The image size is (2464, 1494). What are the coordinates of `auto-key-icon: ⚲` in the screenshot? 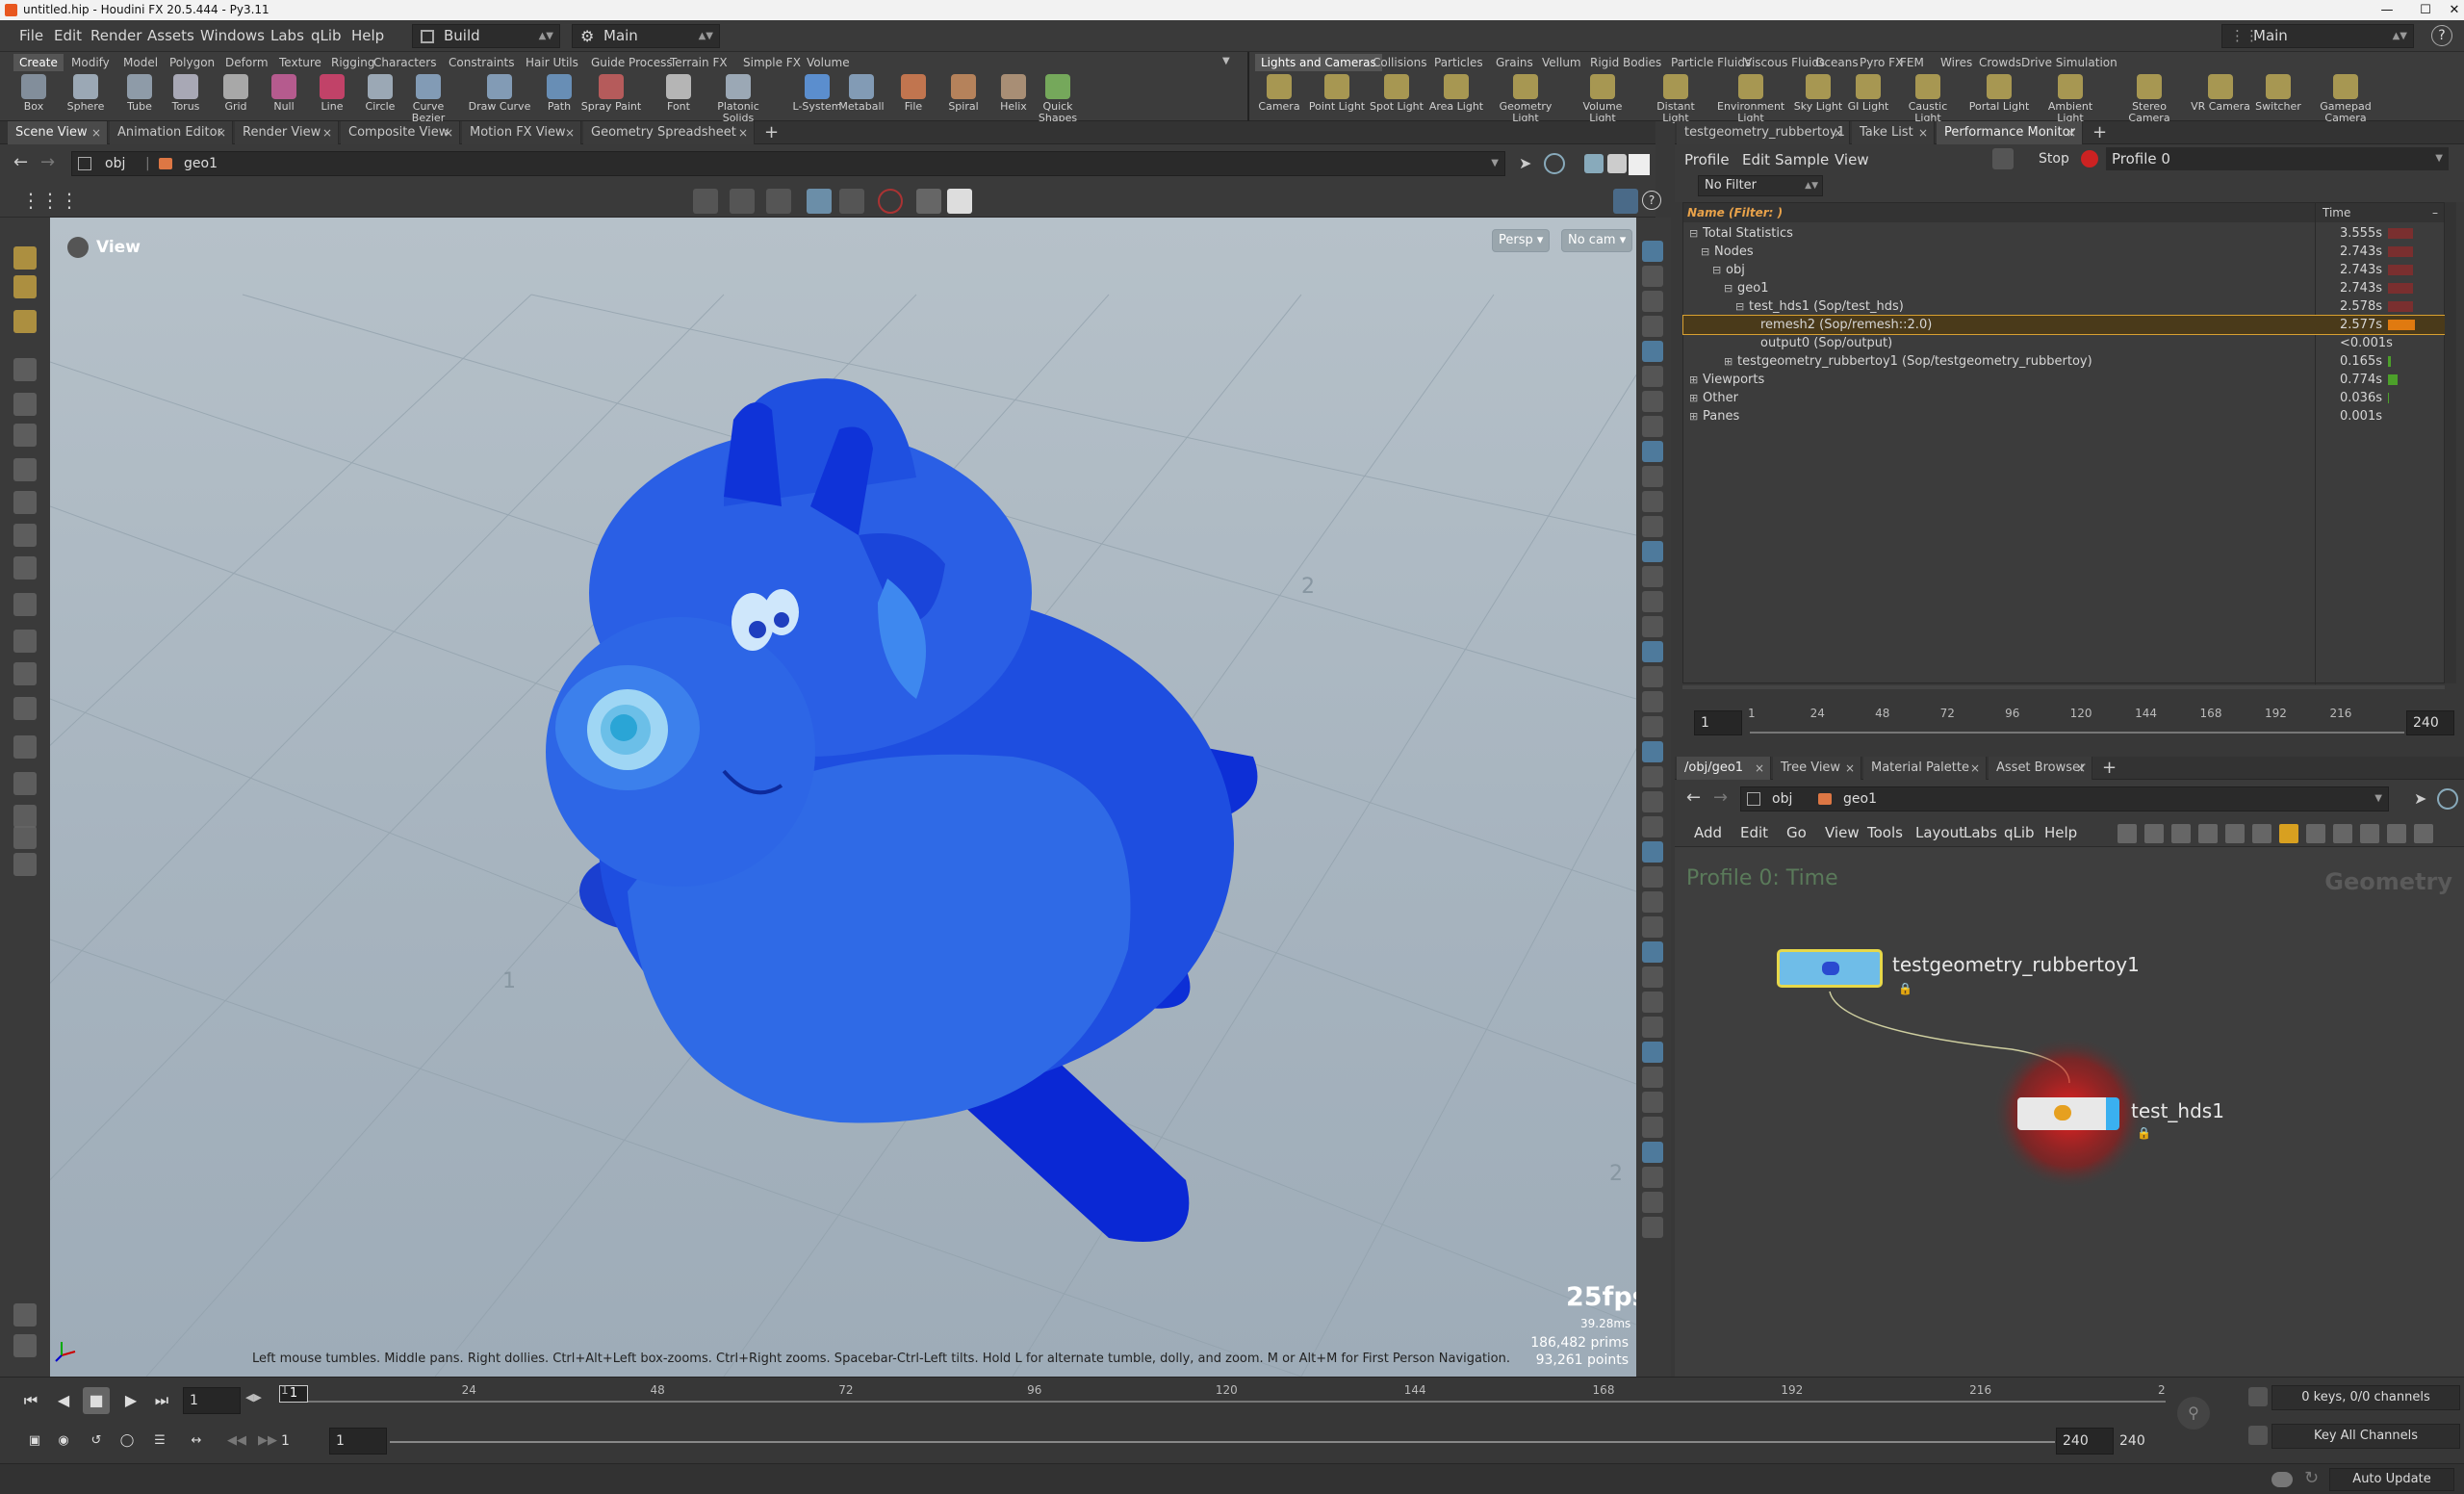 It's located at (2193, 1413).